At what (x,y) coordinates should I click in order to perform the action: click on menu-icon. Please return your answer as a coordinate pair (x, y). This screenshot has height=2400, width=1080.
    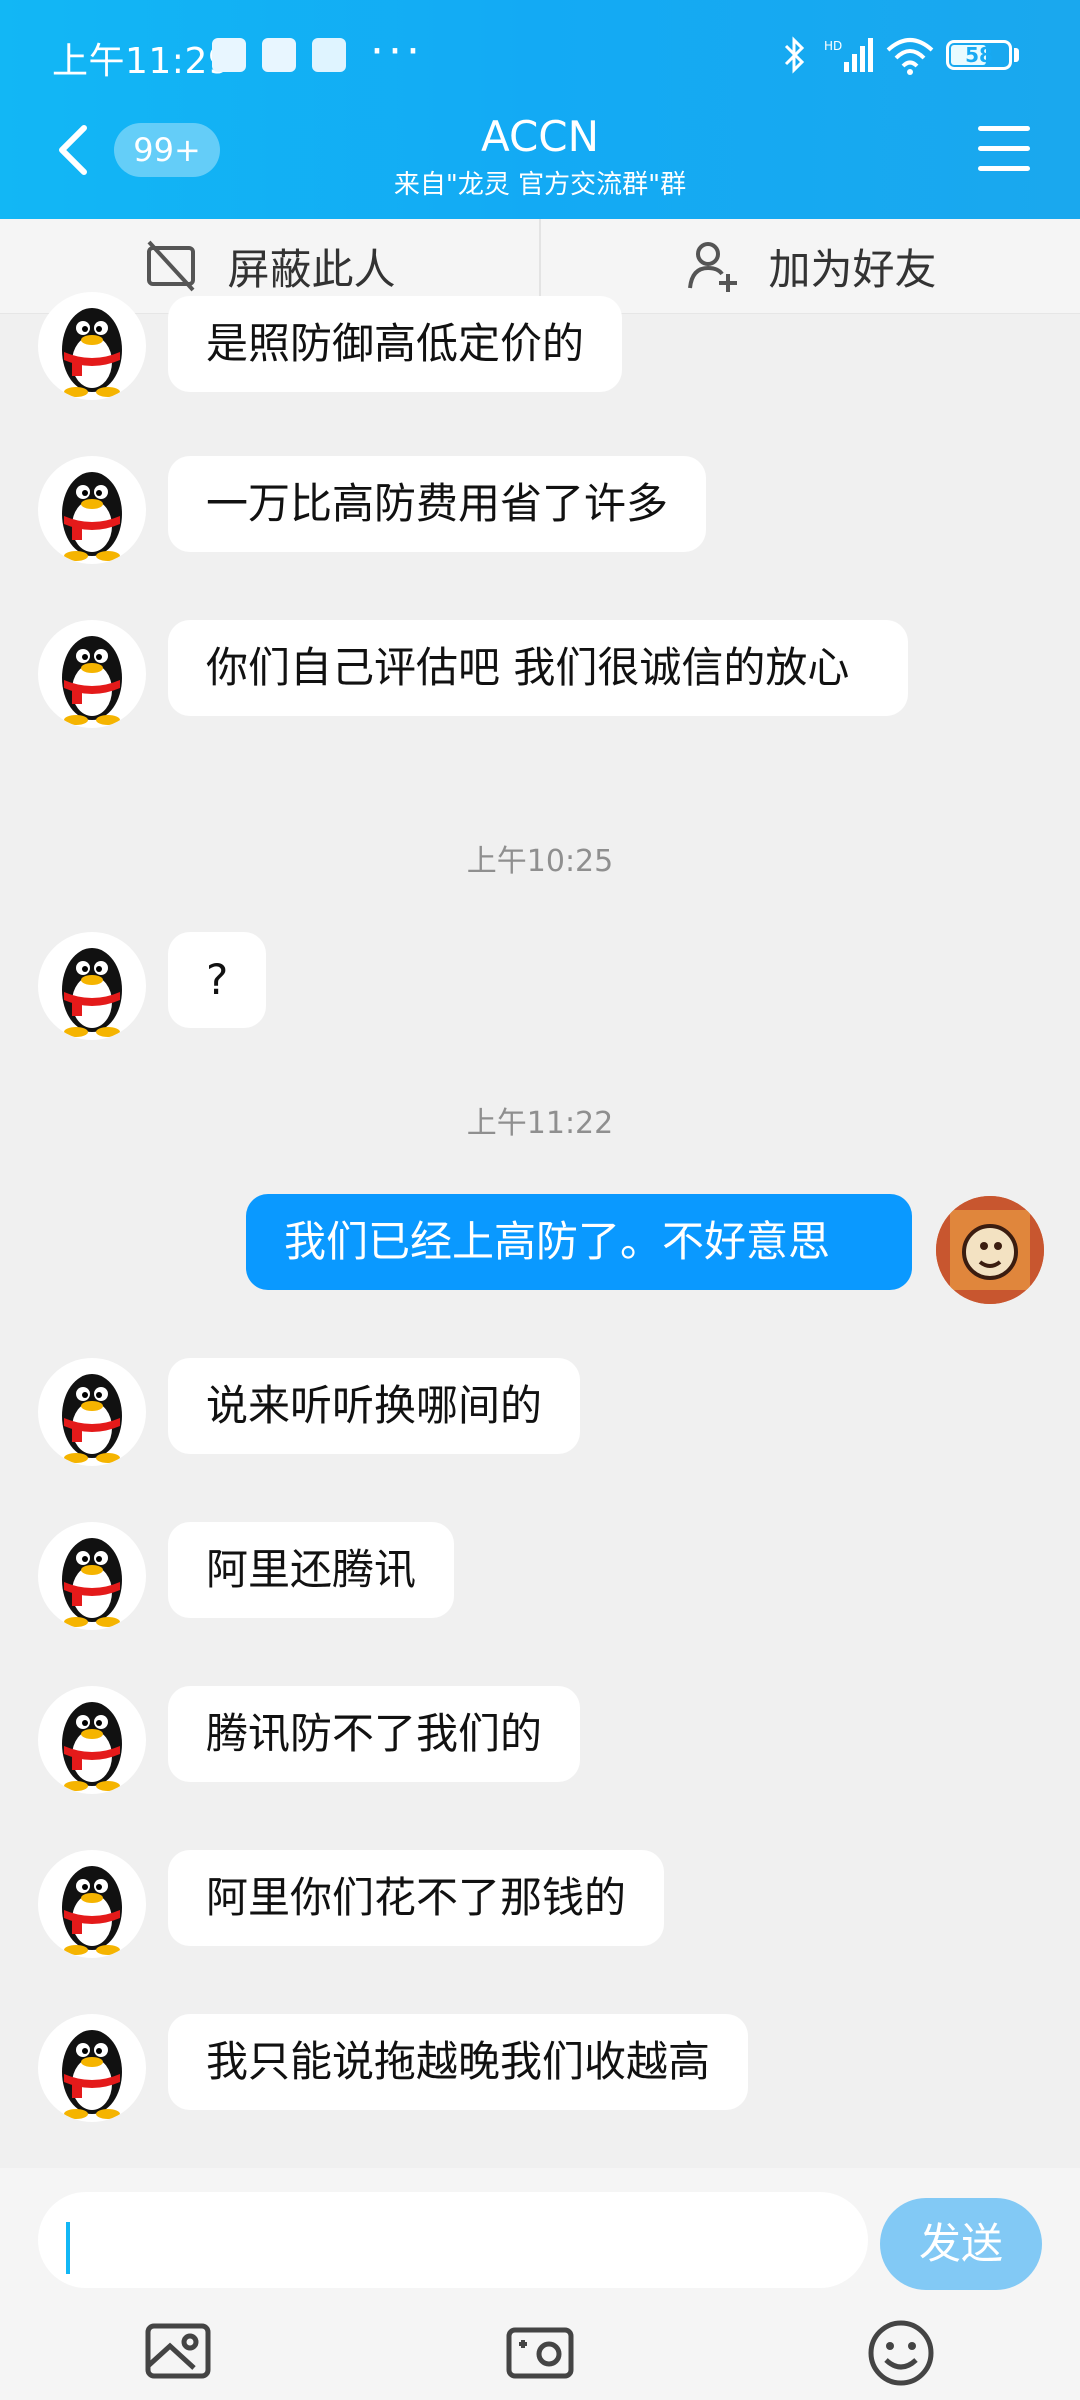
    Looking at the image, I should click on (1004, 149).